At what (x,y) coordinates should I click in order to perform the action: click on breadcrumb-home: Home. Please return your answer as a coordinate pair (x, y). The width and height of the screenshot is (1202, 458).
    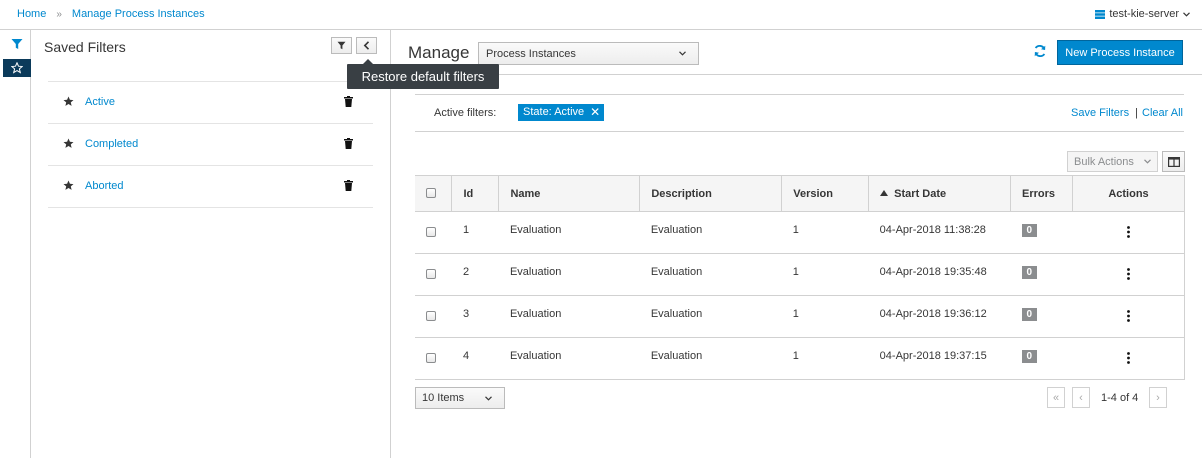
    Looking at the image, I should click on (31, 14).